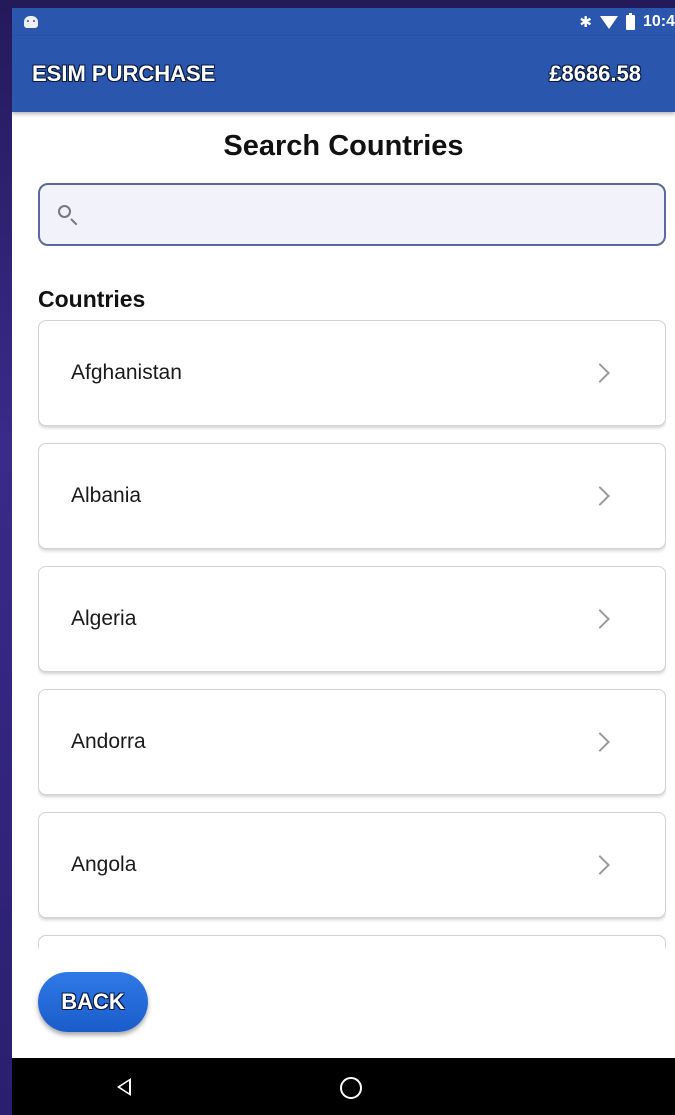 The width and height of the screenshot is (675, 1115). I want to click on list-item-label: Albania, so click(106, 495).